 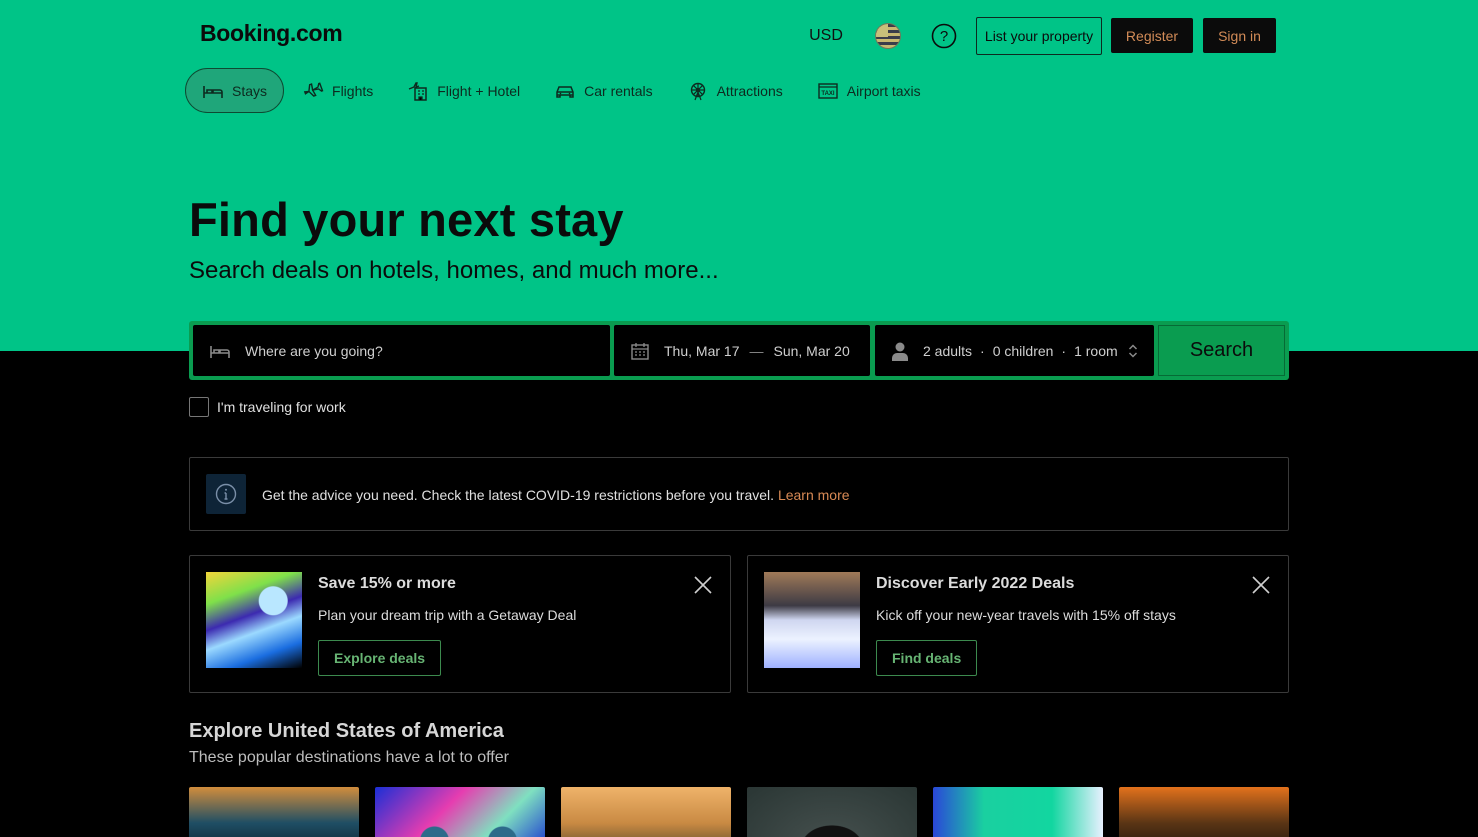 I want to click on car-icon, so click(x=565, y=91).